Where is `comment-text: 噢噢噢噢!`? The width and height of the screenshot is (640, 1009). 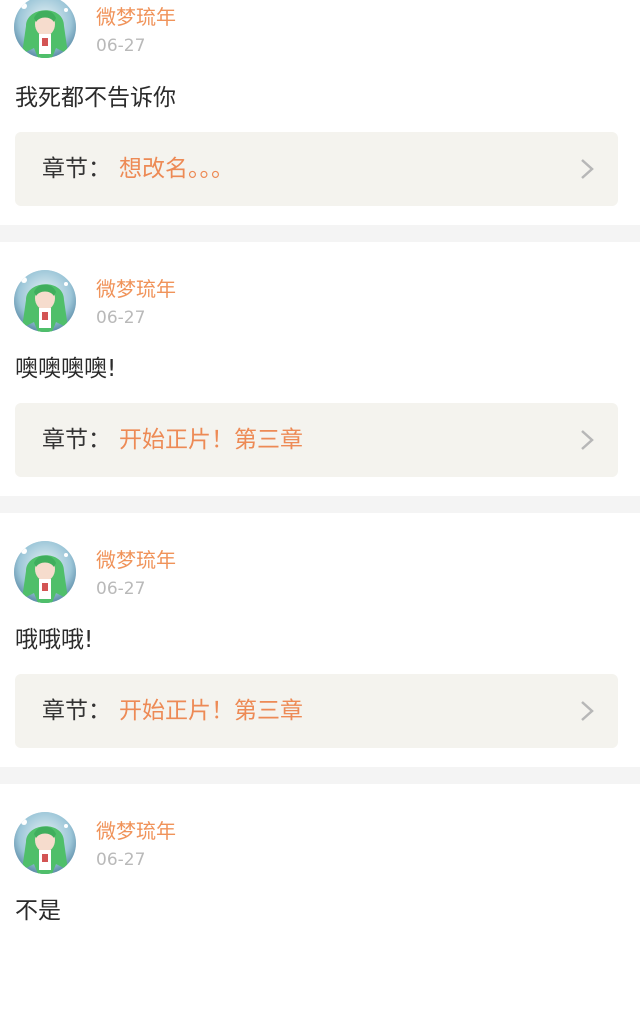 comment-text: 噢噢噢噢! is located at coordinates (66, 369).